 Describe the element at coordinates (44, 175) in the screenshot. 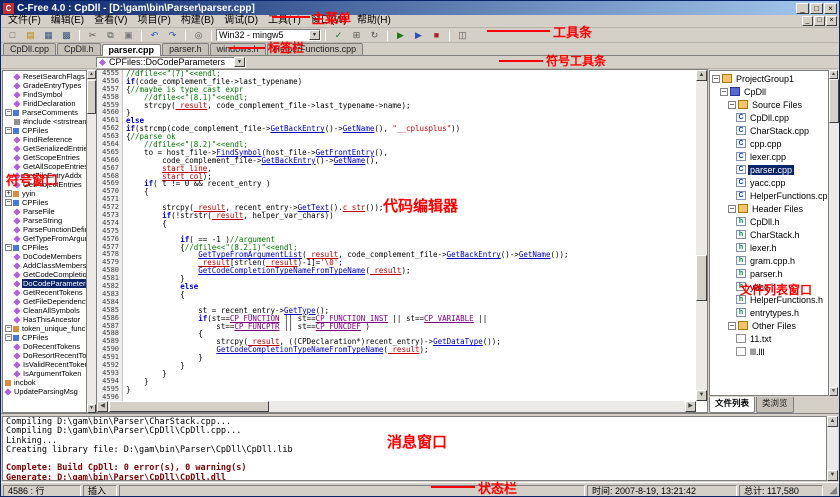

I see `symbol-item: GetFileEntryAddx` at that location.